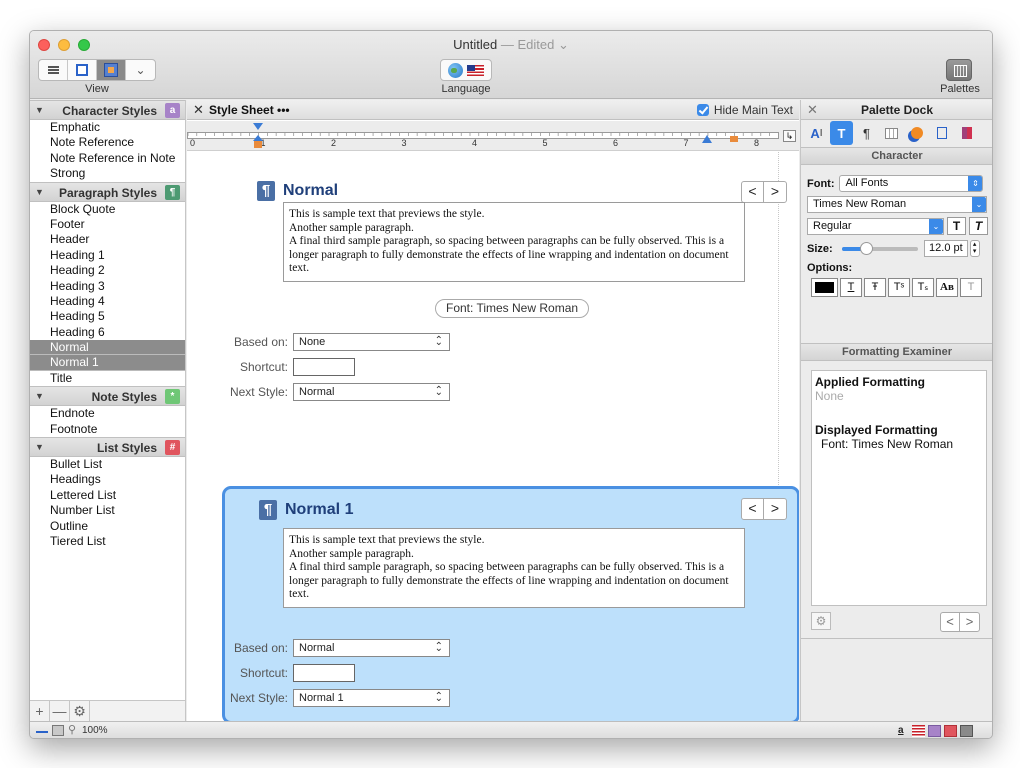 The height and width of the screenshot is (768, 1020). I want to click on section-header: ▼ Note Styles *, so click(107, 396).